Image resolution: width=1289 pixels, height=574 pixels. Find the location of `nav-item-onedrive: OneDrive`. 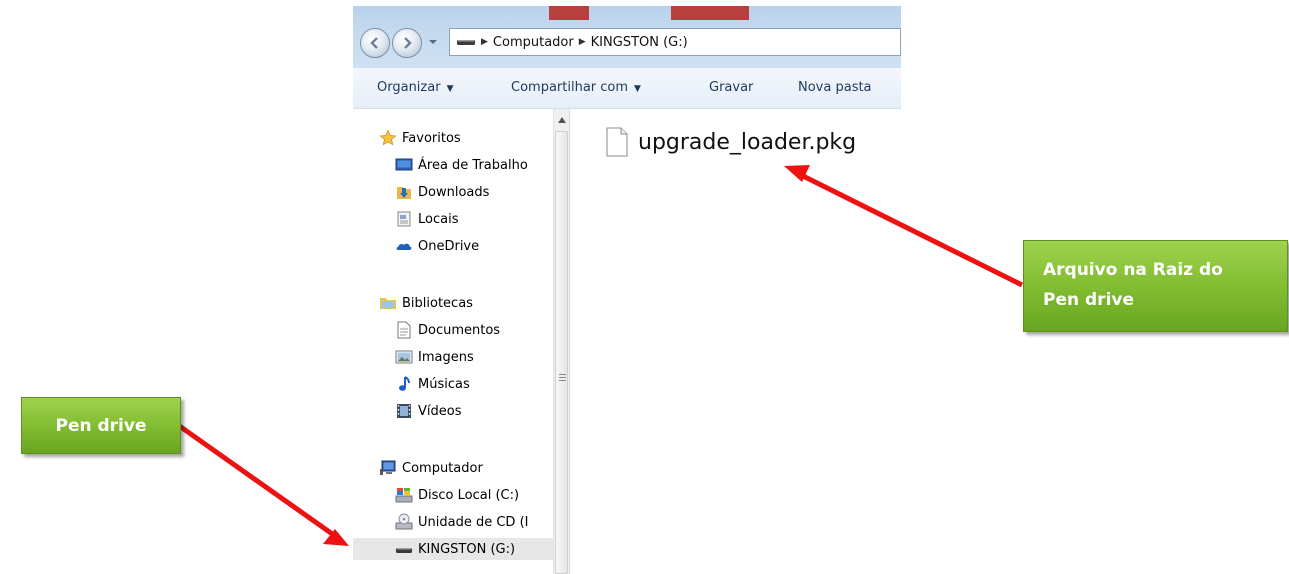

nav-item-onedrive: OneDrive is located at coordinates (437, 246).